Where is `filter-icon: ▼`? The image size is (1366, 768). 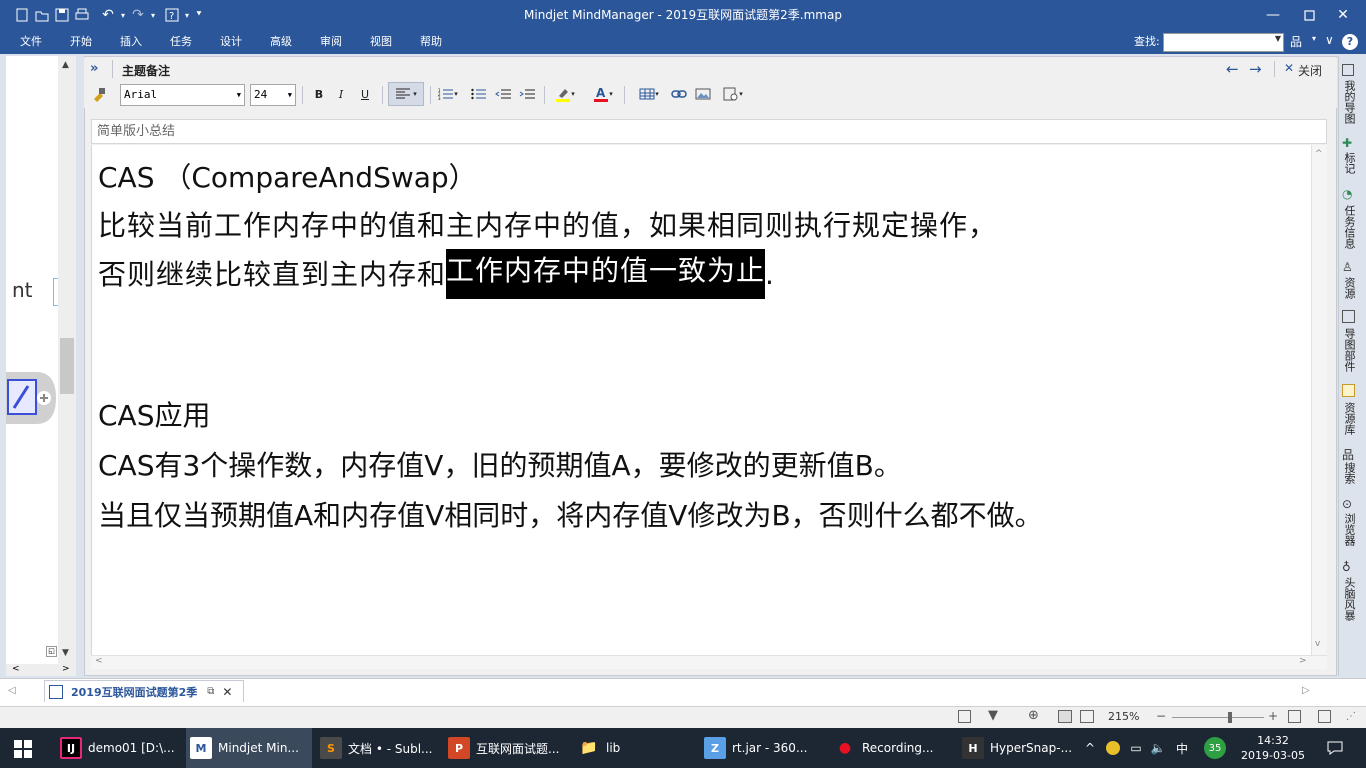 filter-icon: ▼ is located at coordinates (993, 715).